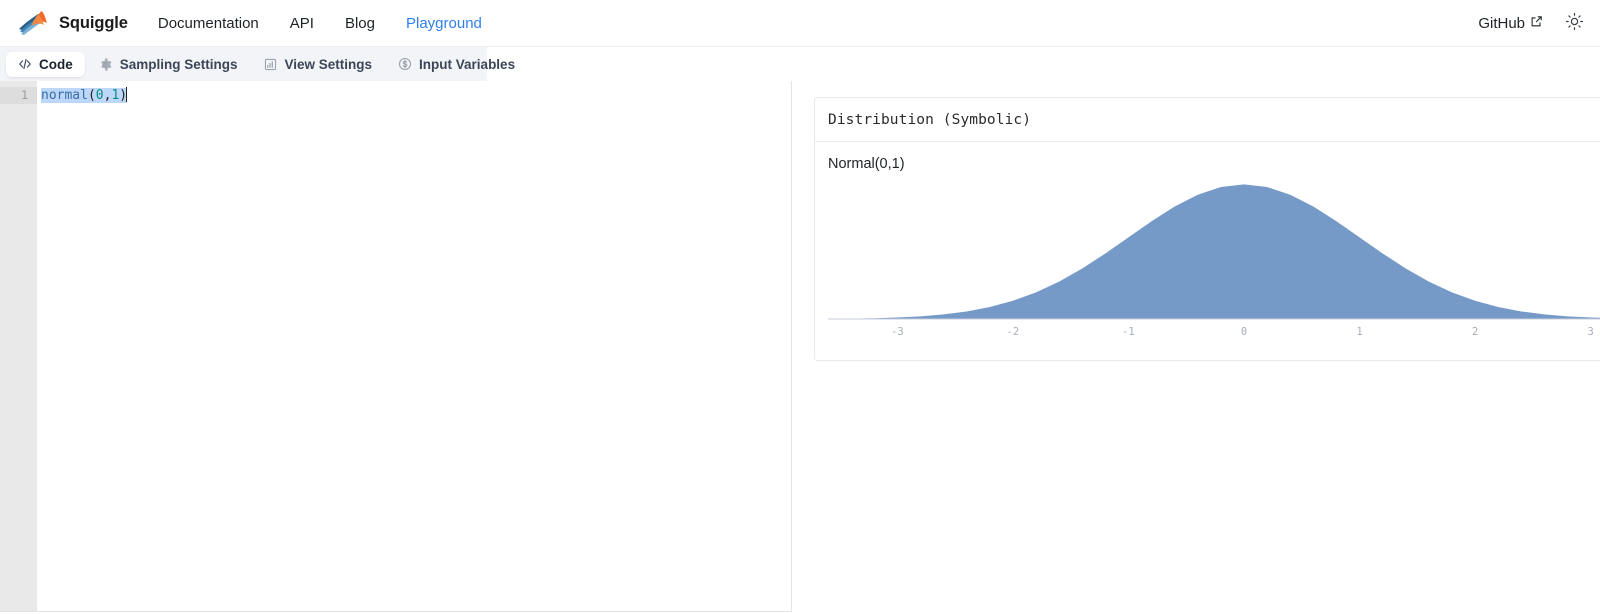 The image size is (1600, 614). Describe the element at coordinates (18, 346) in the screenshot. I see `editor-gutter: 1` at that location.